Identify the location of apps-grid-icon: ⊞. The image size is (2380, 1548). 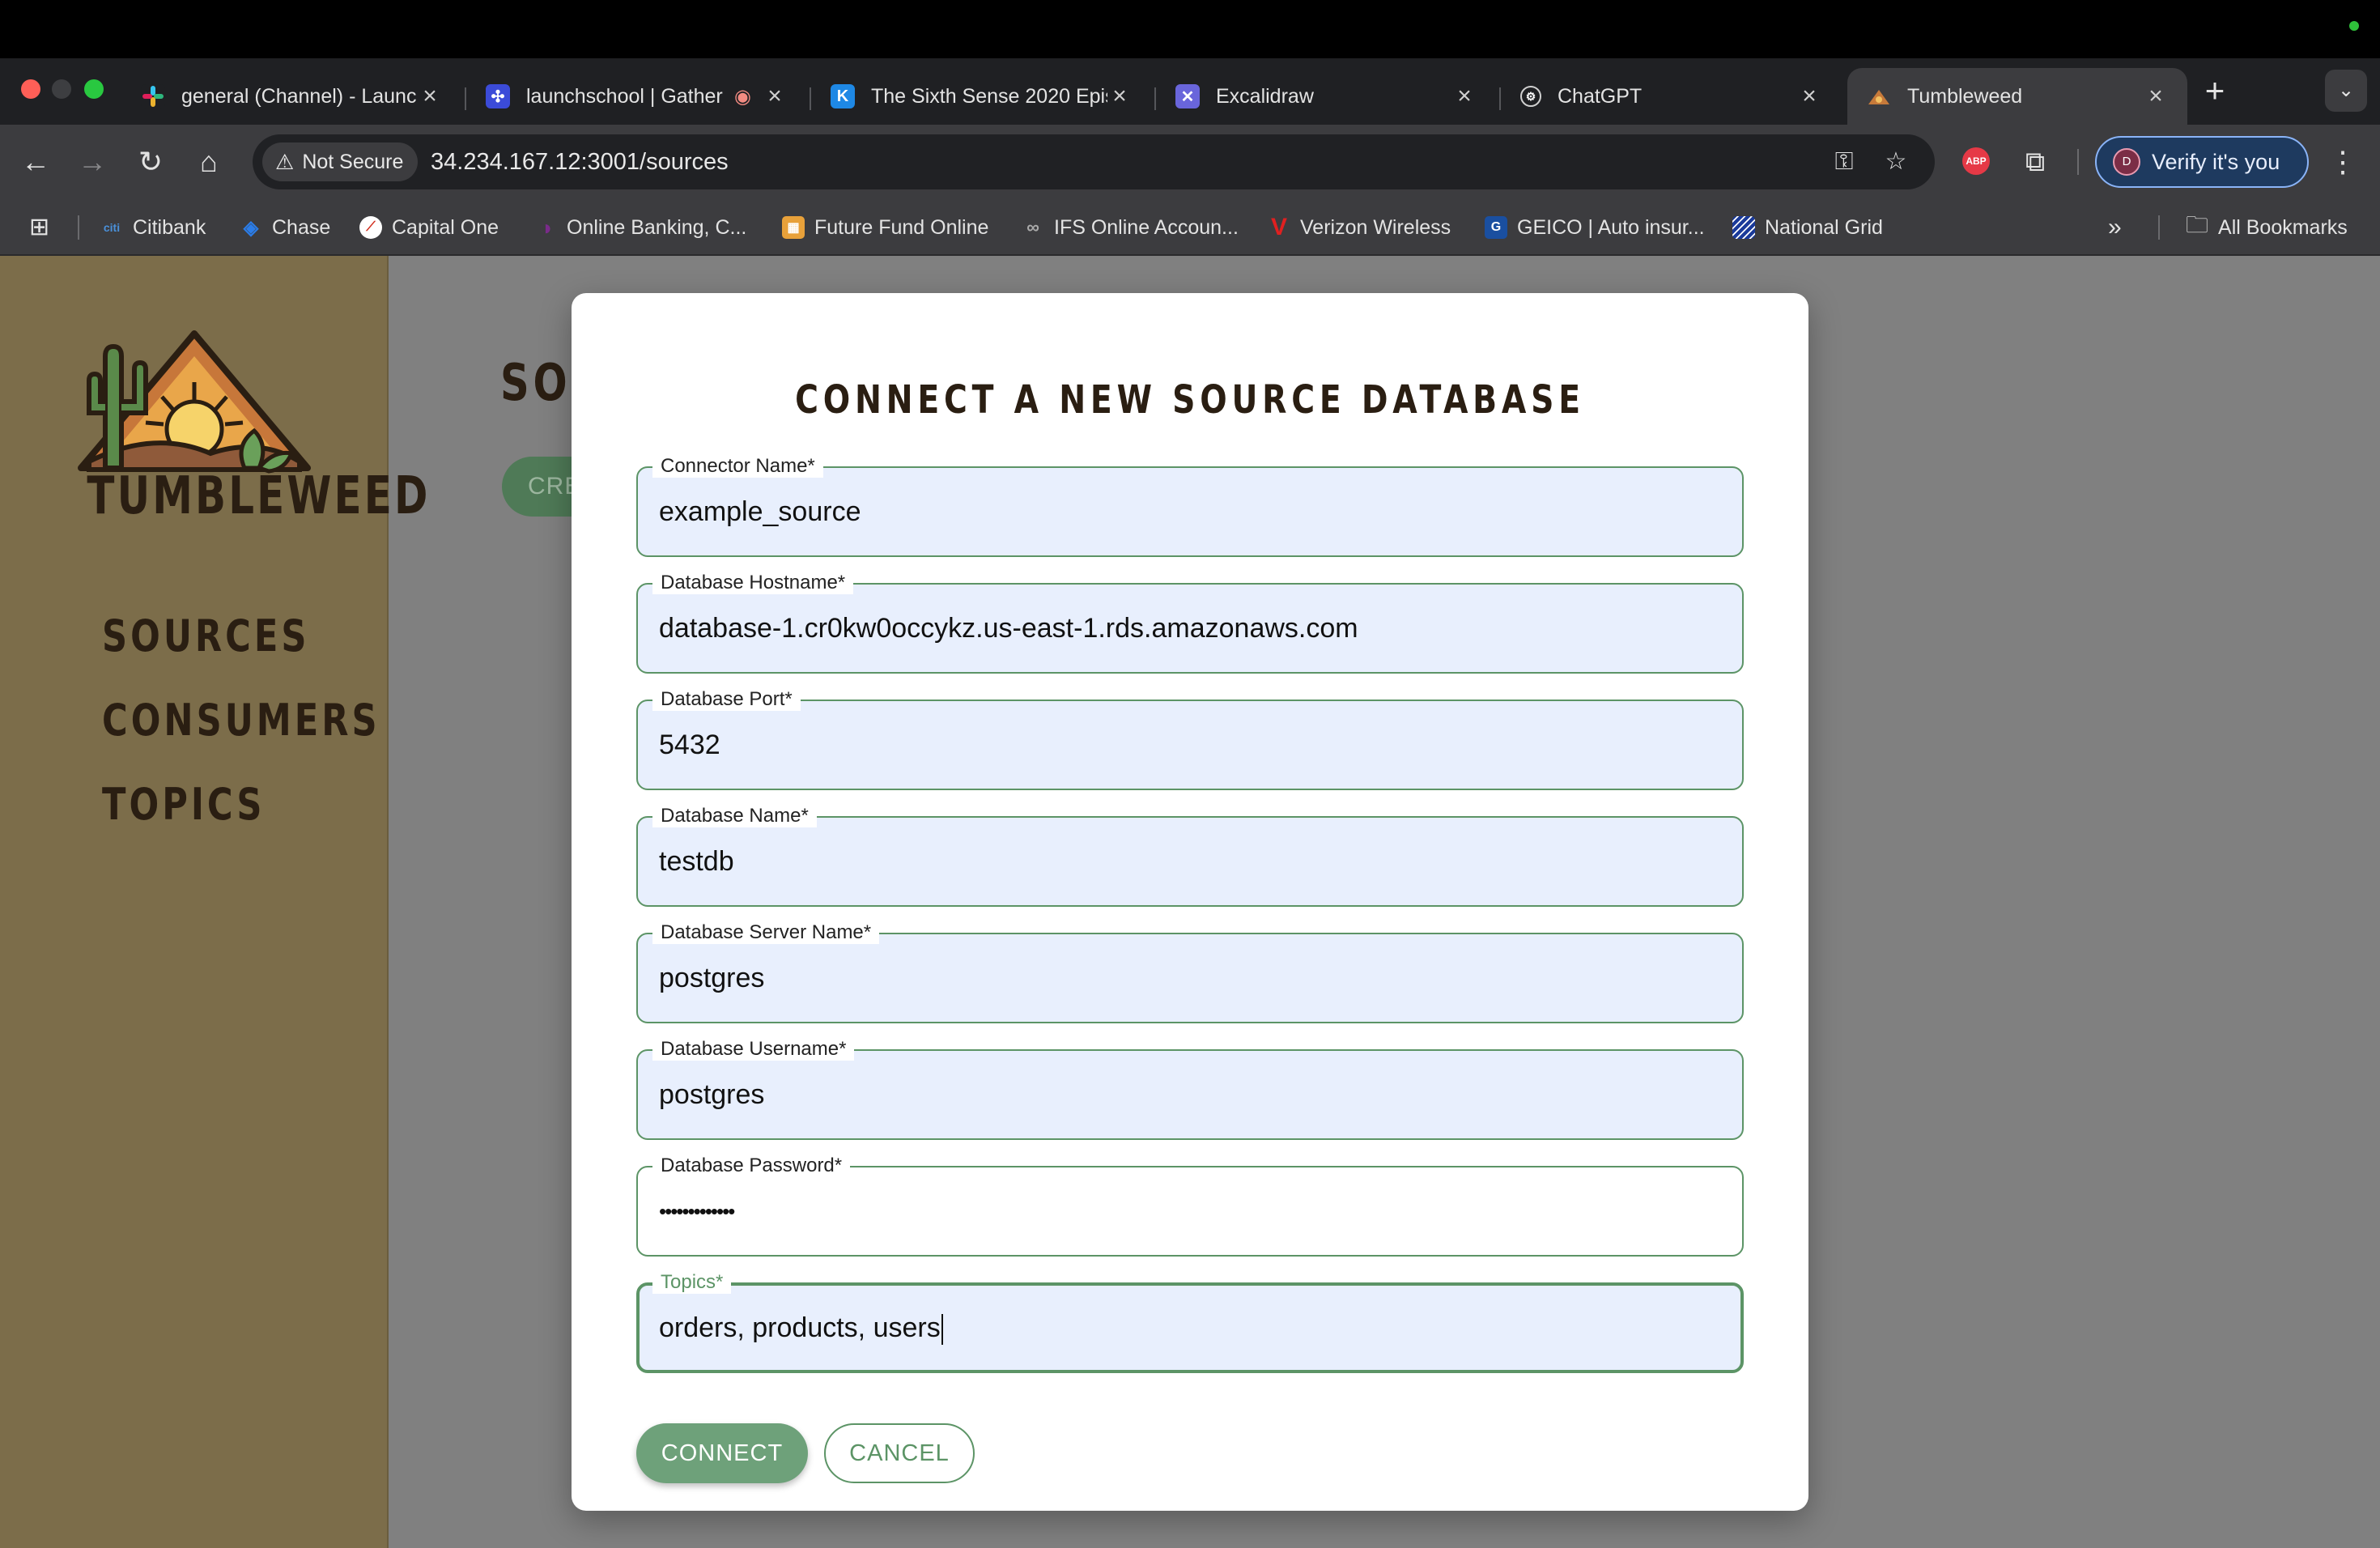
(43, 228).